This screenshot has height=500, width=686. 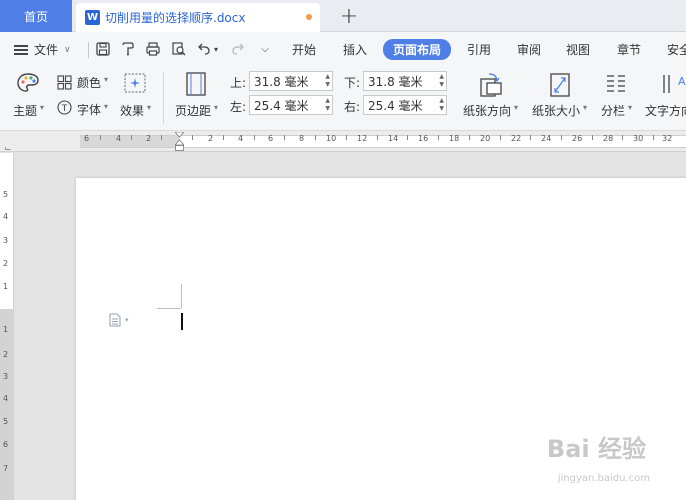 I want to click on columns-dropdown-icon: ▾, so click(x=630, y=107).